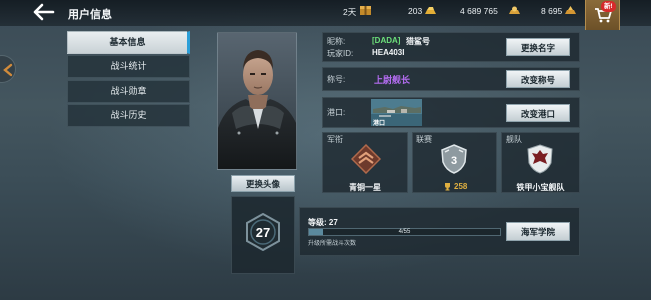  What do you see at coordinates (386, 40) in the screenshot?
I see `clan-tag: [DADA]` at bounding box center [386, 40].